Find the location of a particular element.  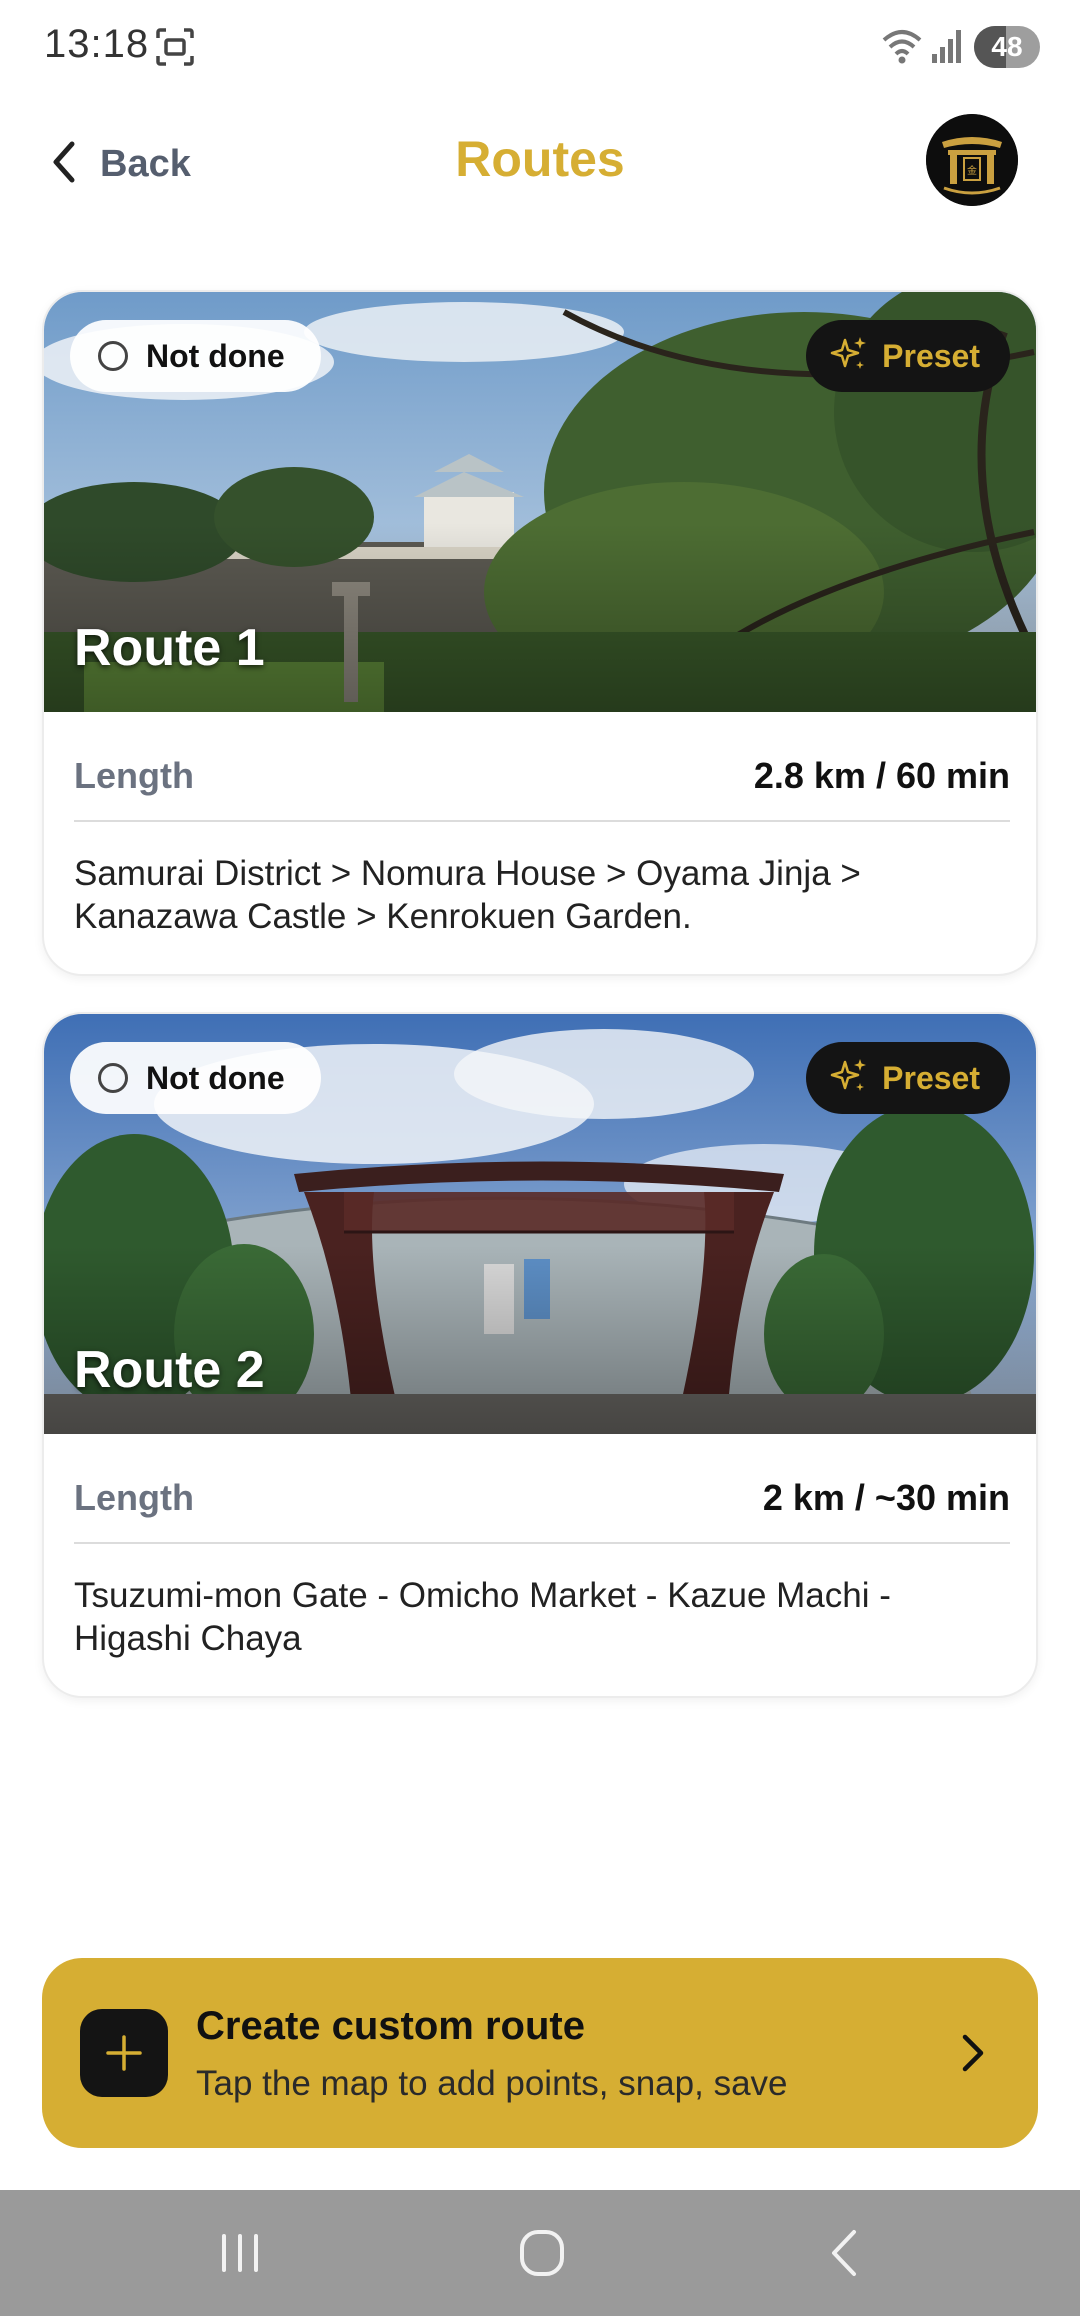

create-route-title: Create custom route is located at coordinates (390, 2026).